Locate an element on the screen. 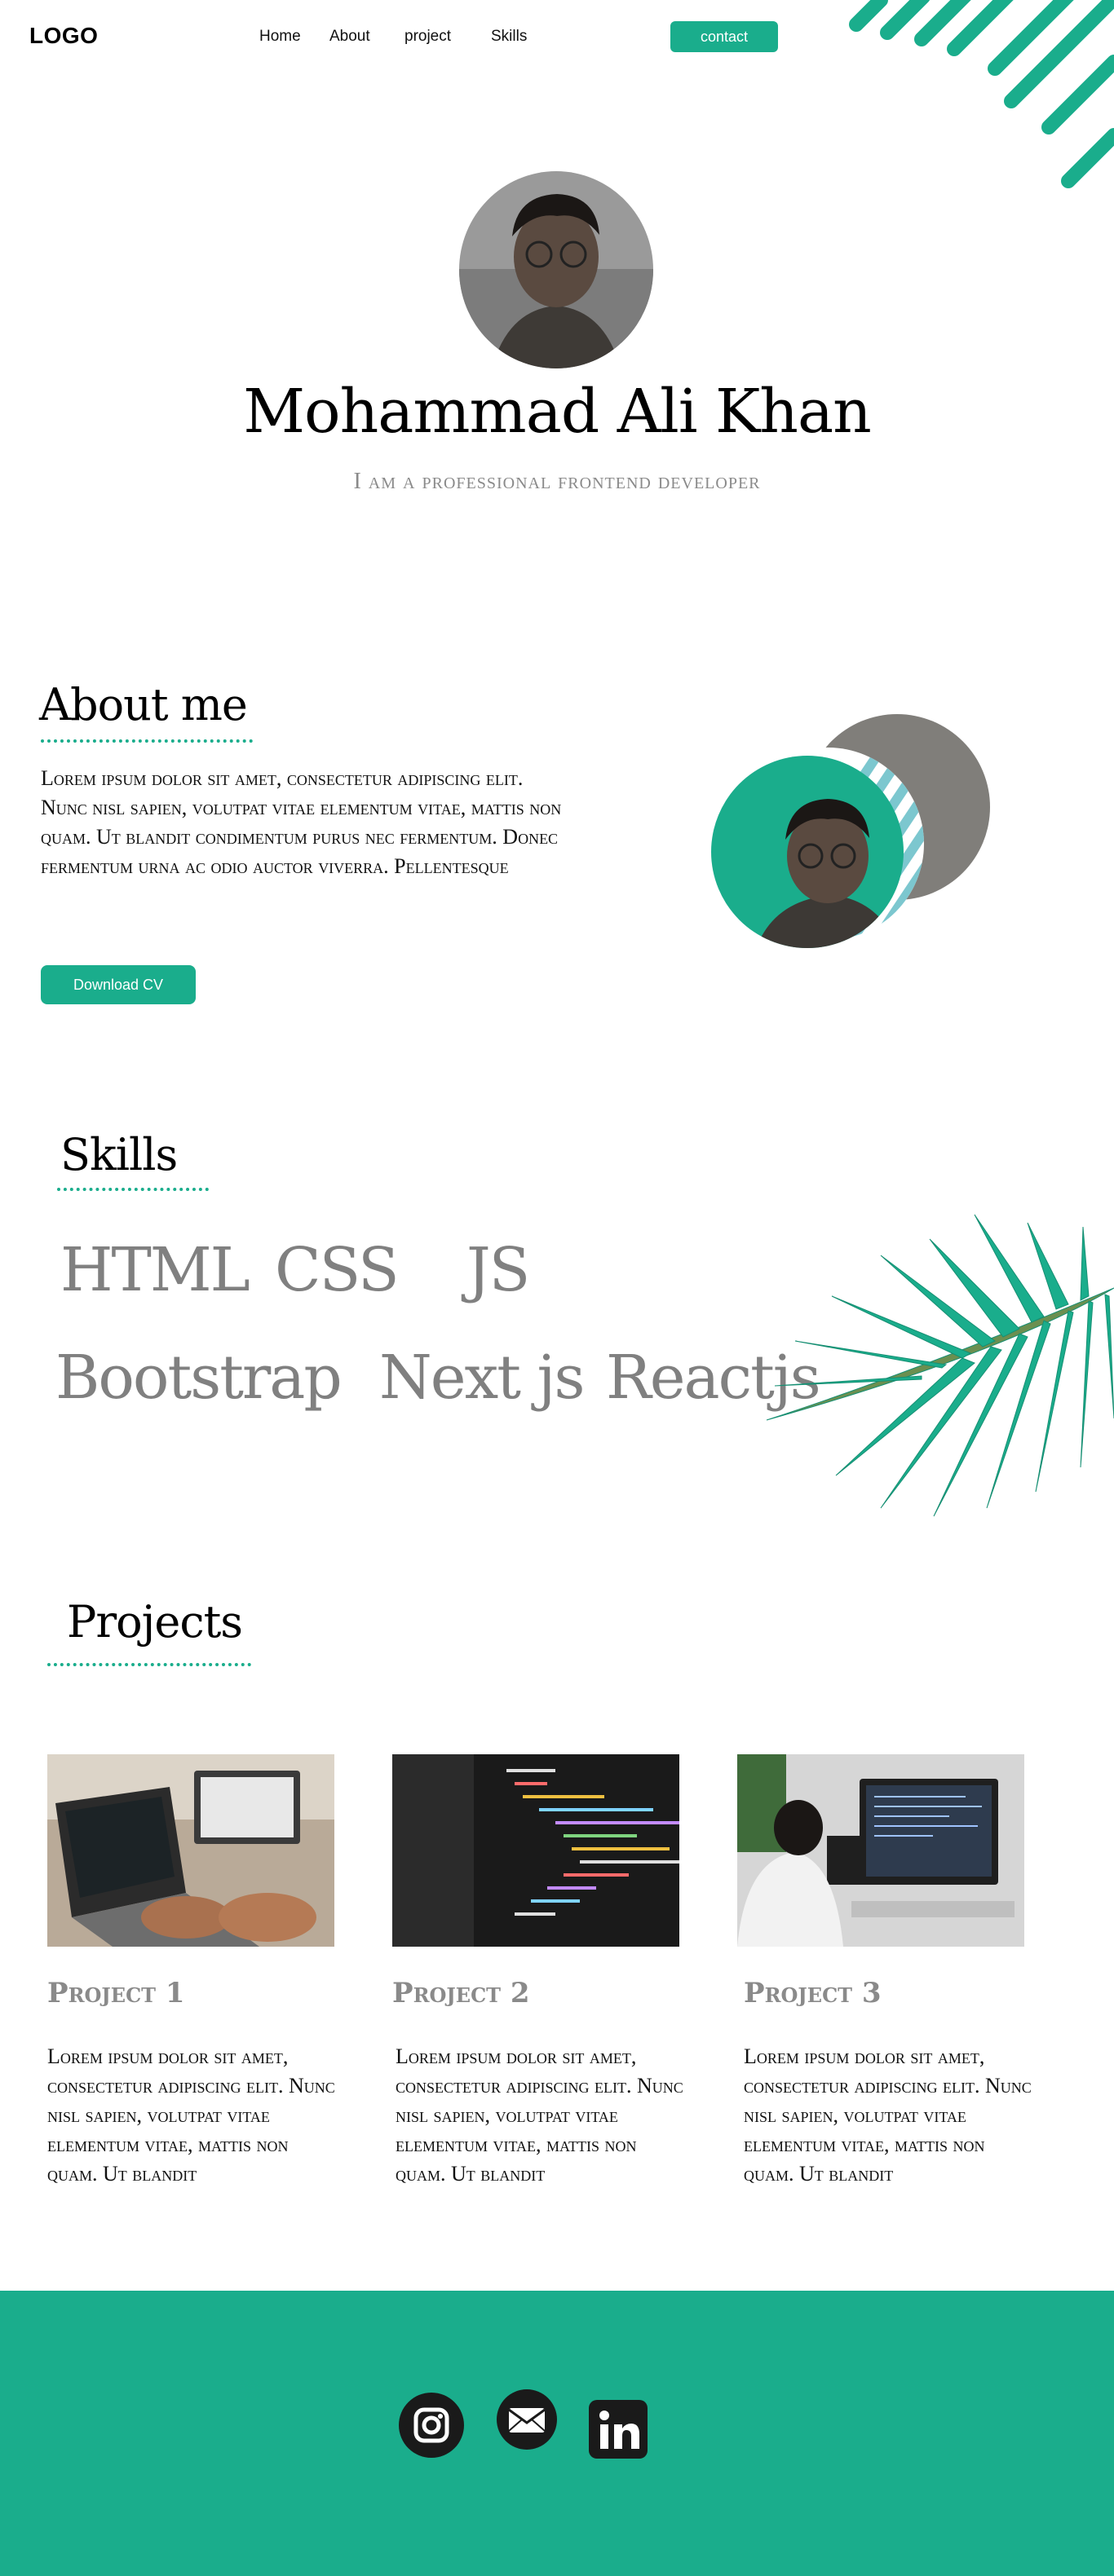 This screenshot has height=2576, width=1114. linkedin-icon is located at coordinates (619, 2429).